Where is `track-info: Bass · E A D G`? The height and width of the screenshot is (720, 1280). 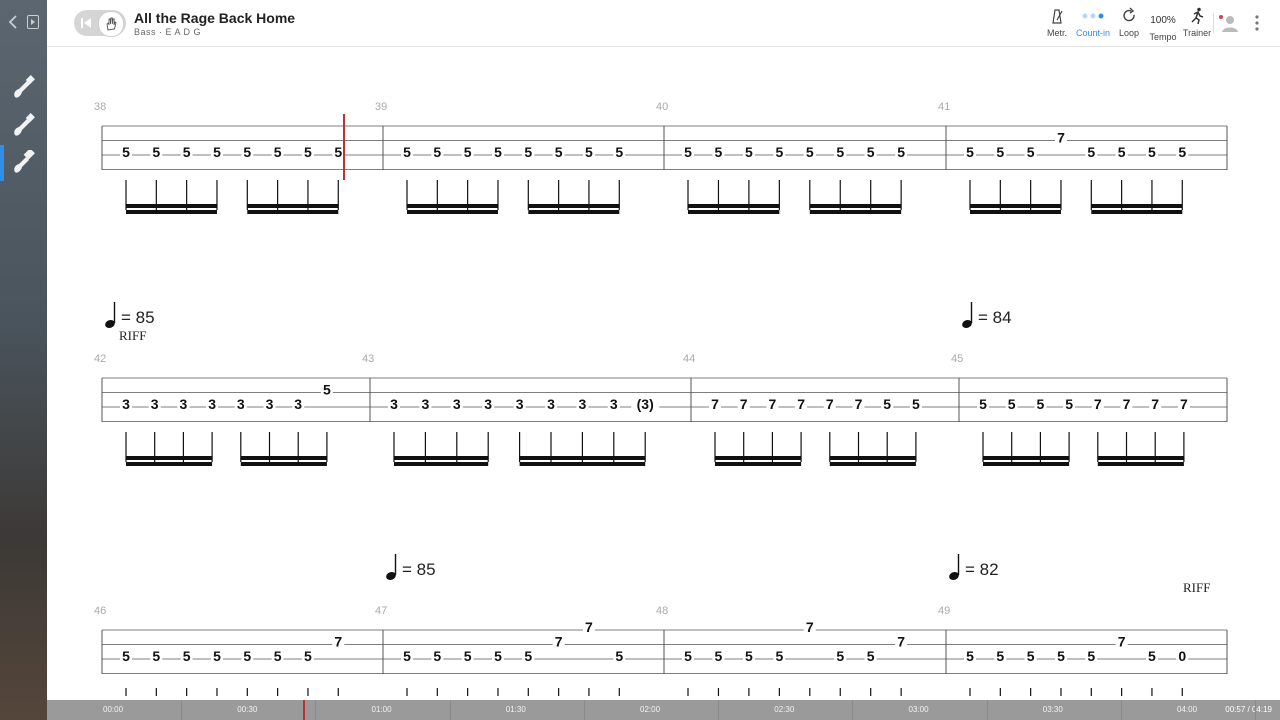
track-info: Bass · E A D G is located at coordinates (168, 32).